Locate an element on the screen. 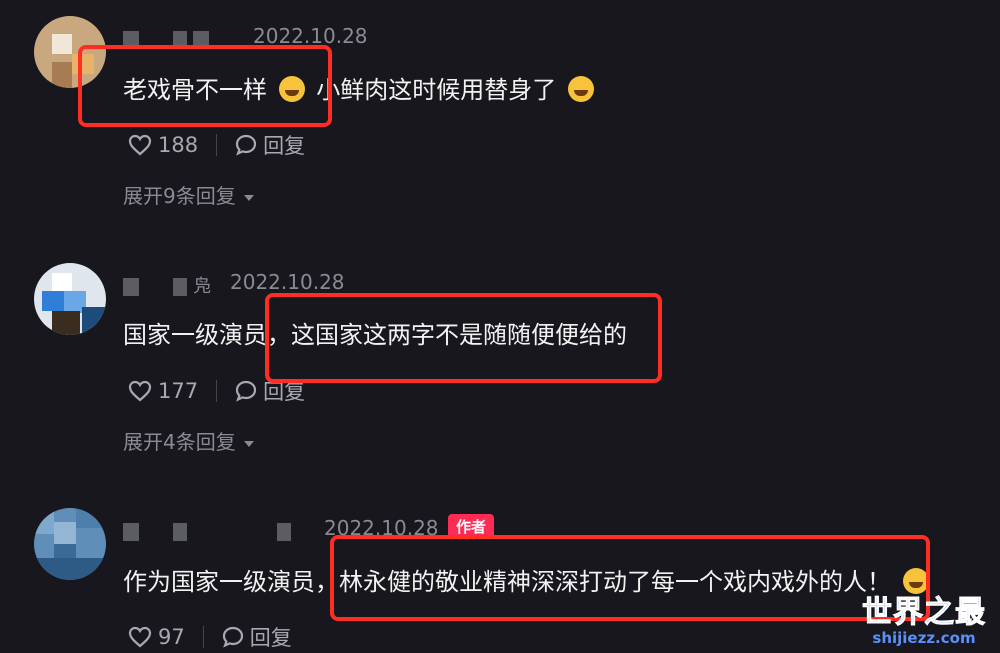 This screenshot has height=653, width=1000. expand-replies-button: 展开9条回复 is located at coordinates (188, 194).